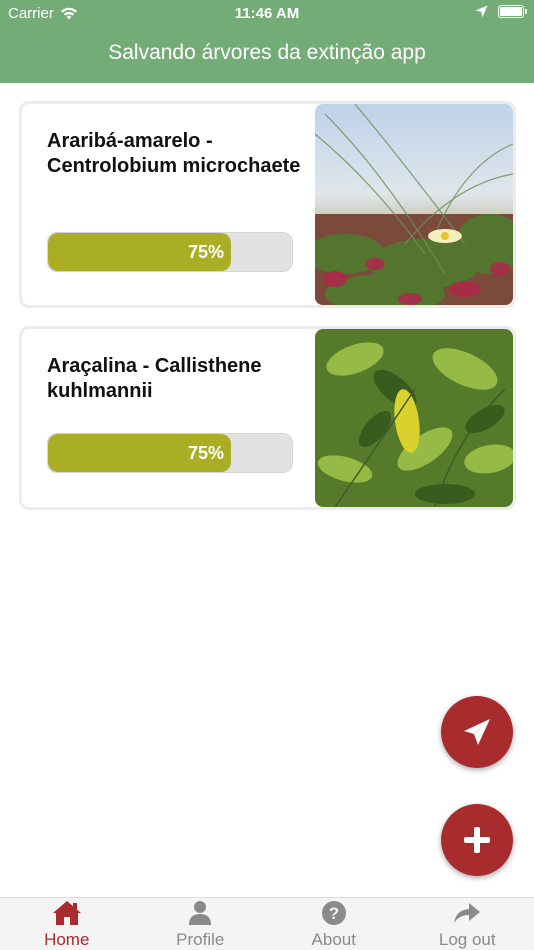 This screenshot has height=950, width=534. I want to click on tab-logout: Log out, so click(467, 924).